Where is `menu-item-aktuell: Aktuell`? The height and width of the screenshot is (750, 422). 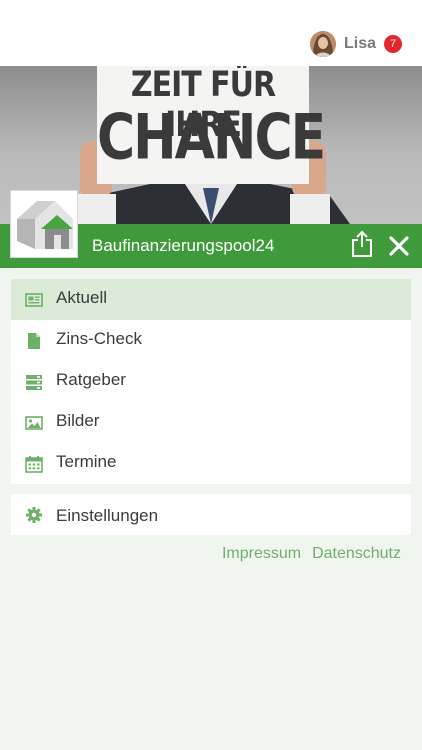
menu-item-aktuell: Aktuell is located at coordinates (211, 299).